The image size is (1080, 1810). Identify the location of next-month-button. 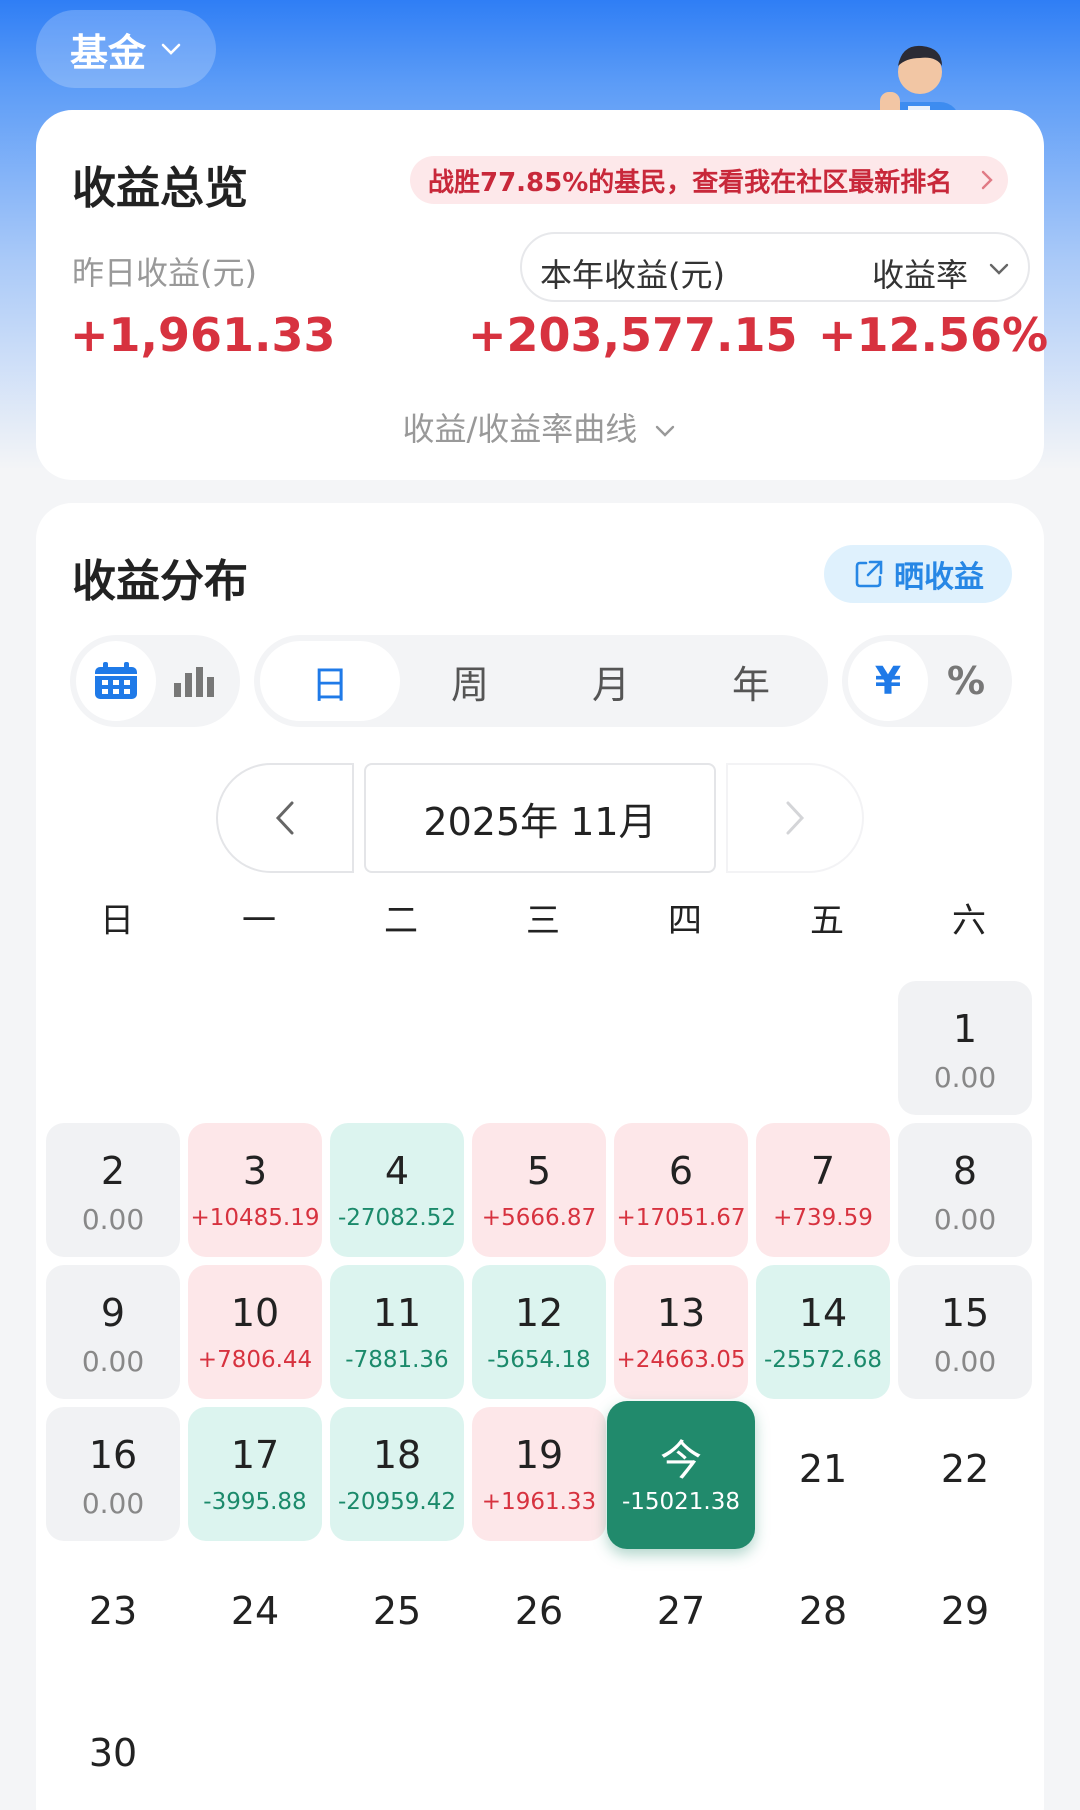
(795, 818).